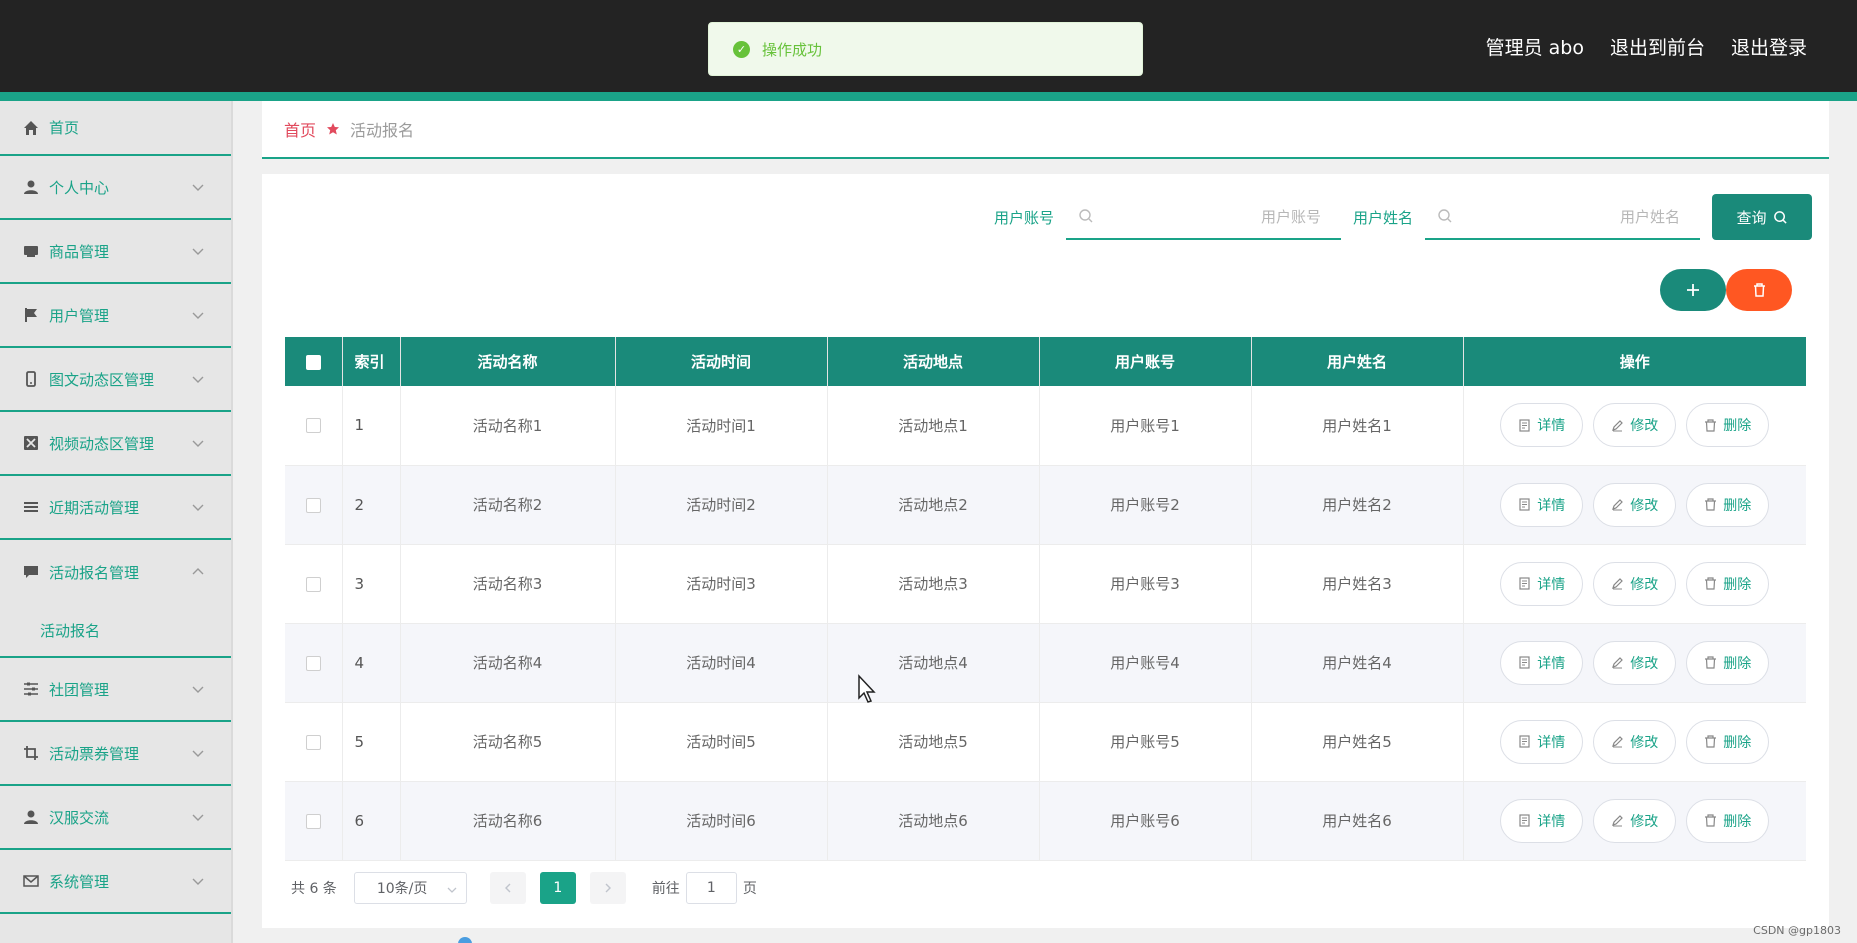 The width and height of the screenshot is (1857, 943). What do you see at coordinates (1023, 217) in the screenshot?
I see `account-search-label: 用户账号` at bounding box center [1023, 217].